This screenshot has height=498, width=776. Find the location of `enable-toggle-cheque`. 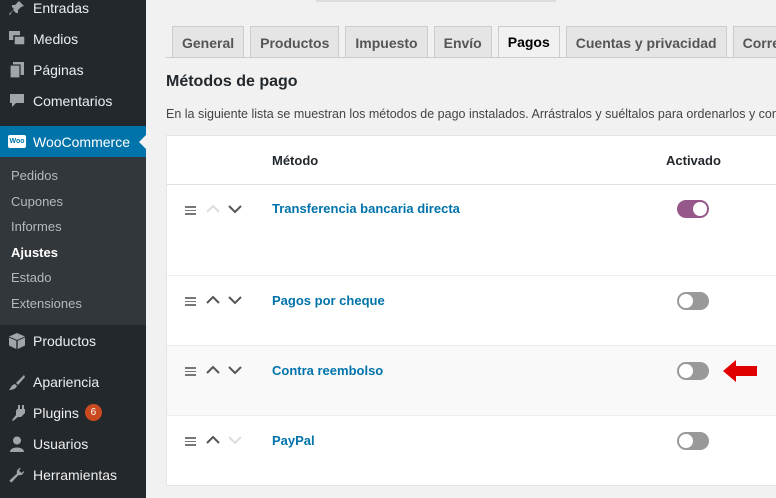

enable-toggle-cheque is located at coordinates (693, 301).